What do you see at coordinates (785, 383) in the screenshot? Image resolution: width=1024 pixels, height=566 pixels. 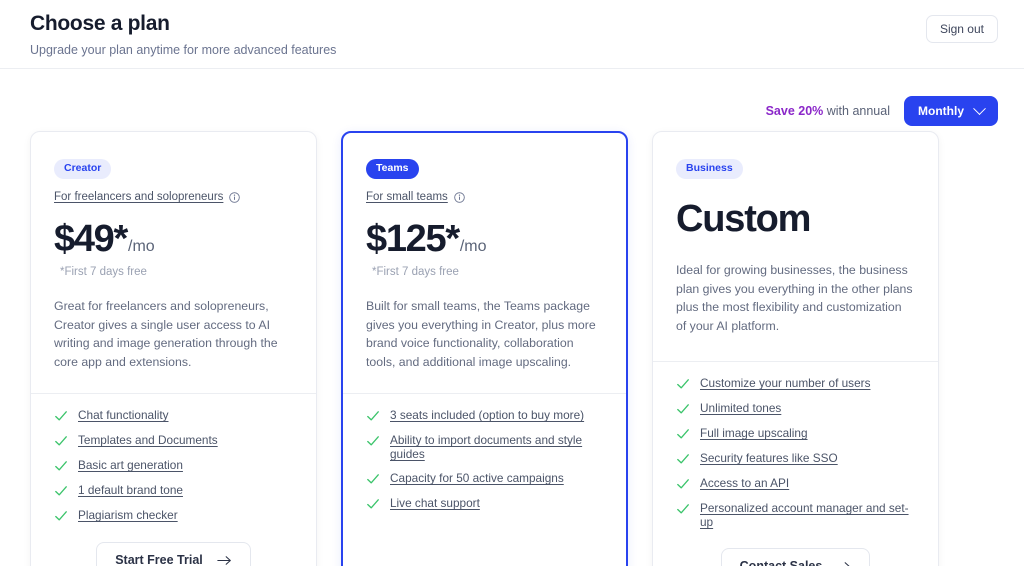 I see `feature-label: Customize your number of users` at bounding box center [785, 383].